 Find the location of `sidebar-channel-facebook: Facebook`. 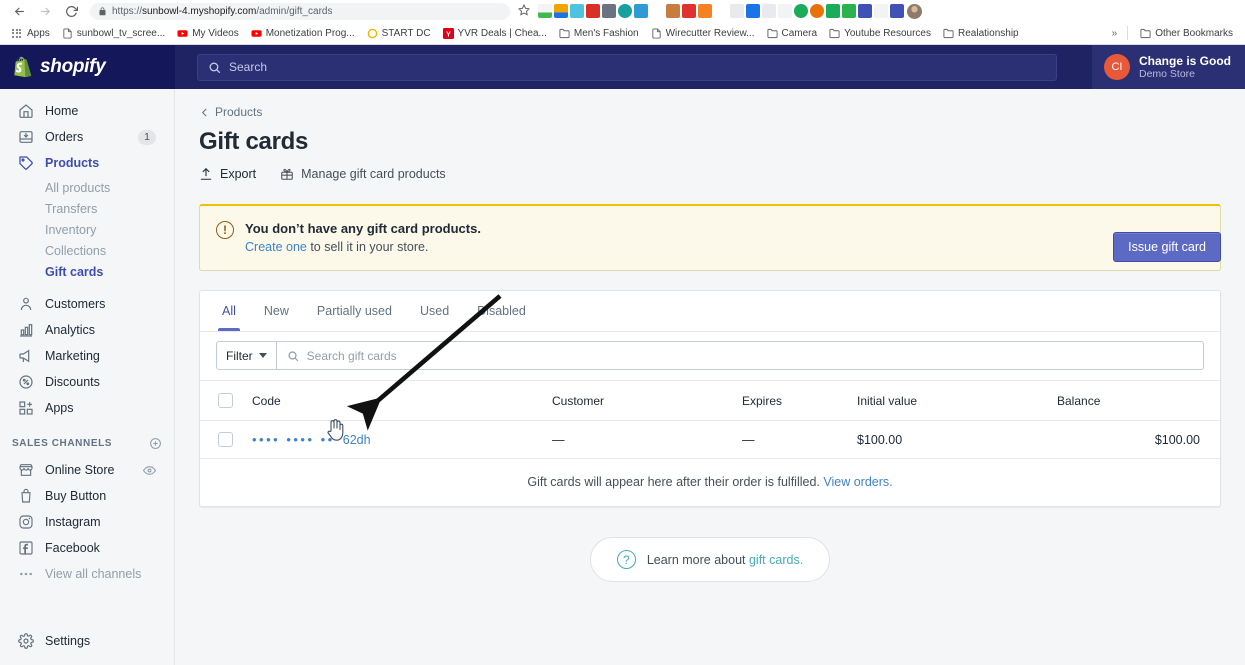

sidebar-channel-facebook: Facebook is located at coordinates (87, 548).